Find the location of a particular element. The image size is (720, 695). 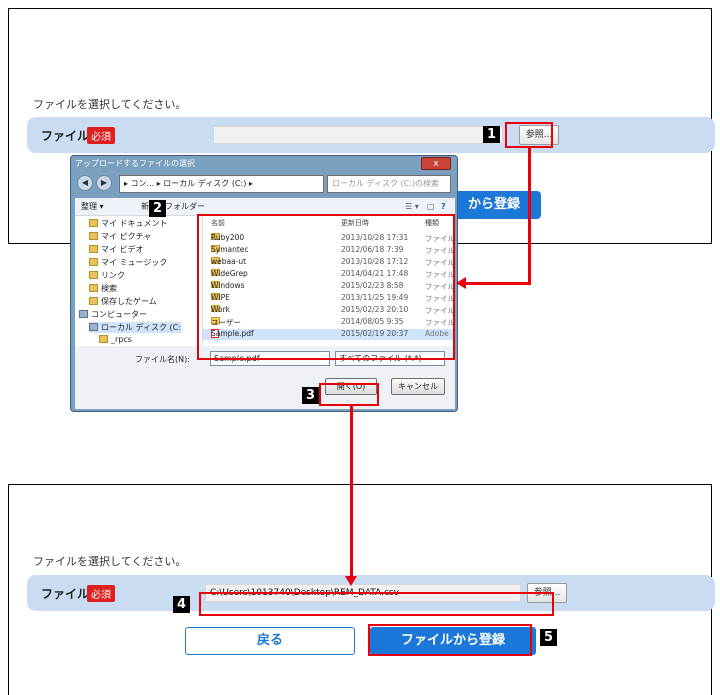

forward-arrow-icon: ▶ is located at coordinates (104, 183).